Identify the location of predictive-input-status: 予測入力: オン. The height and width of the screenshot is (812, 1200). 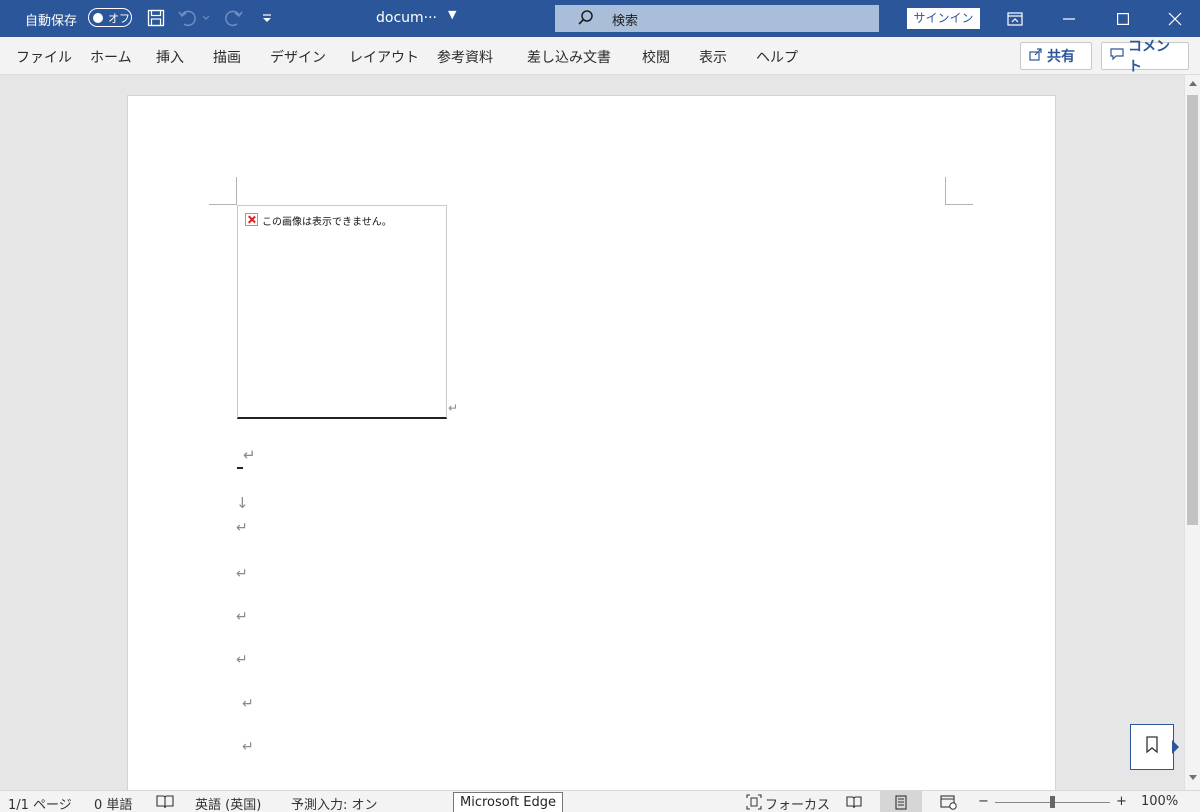
(334, 803).